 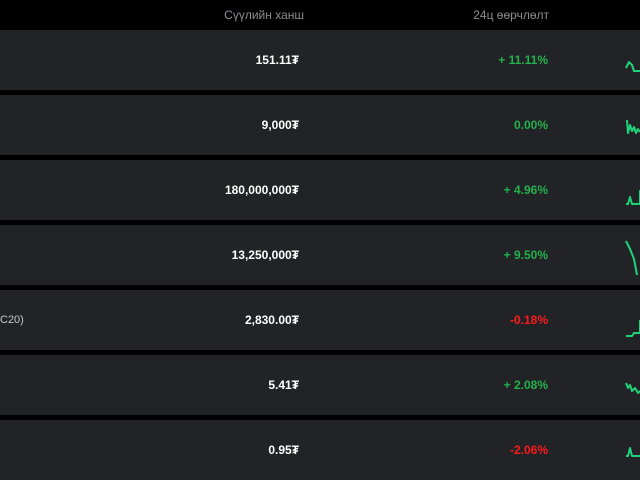 What do you see at coordinates (320, 125) in the screenshot?
I see `table-row: 9,000₮ 0.00%` at bounding box center [320, 125].